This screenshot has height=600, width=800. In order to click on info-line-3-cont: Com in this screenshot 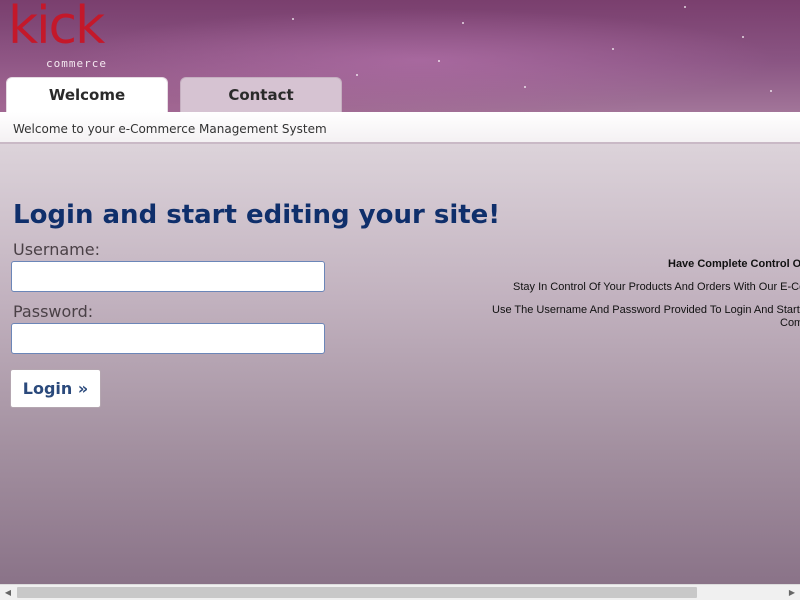, I will do `click(790, 323)`.